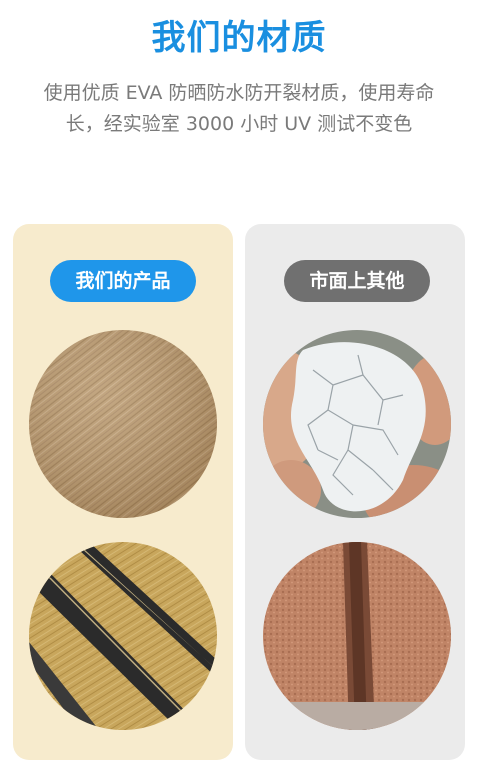 This screenshot has height=768, width=478. I want to click on our-product-label: 我们的产品, so click(123, 281).